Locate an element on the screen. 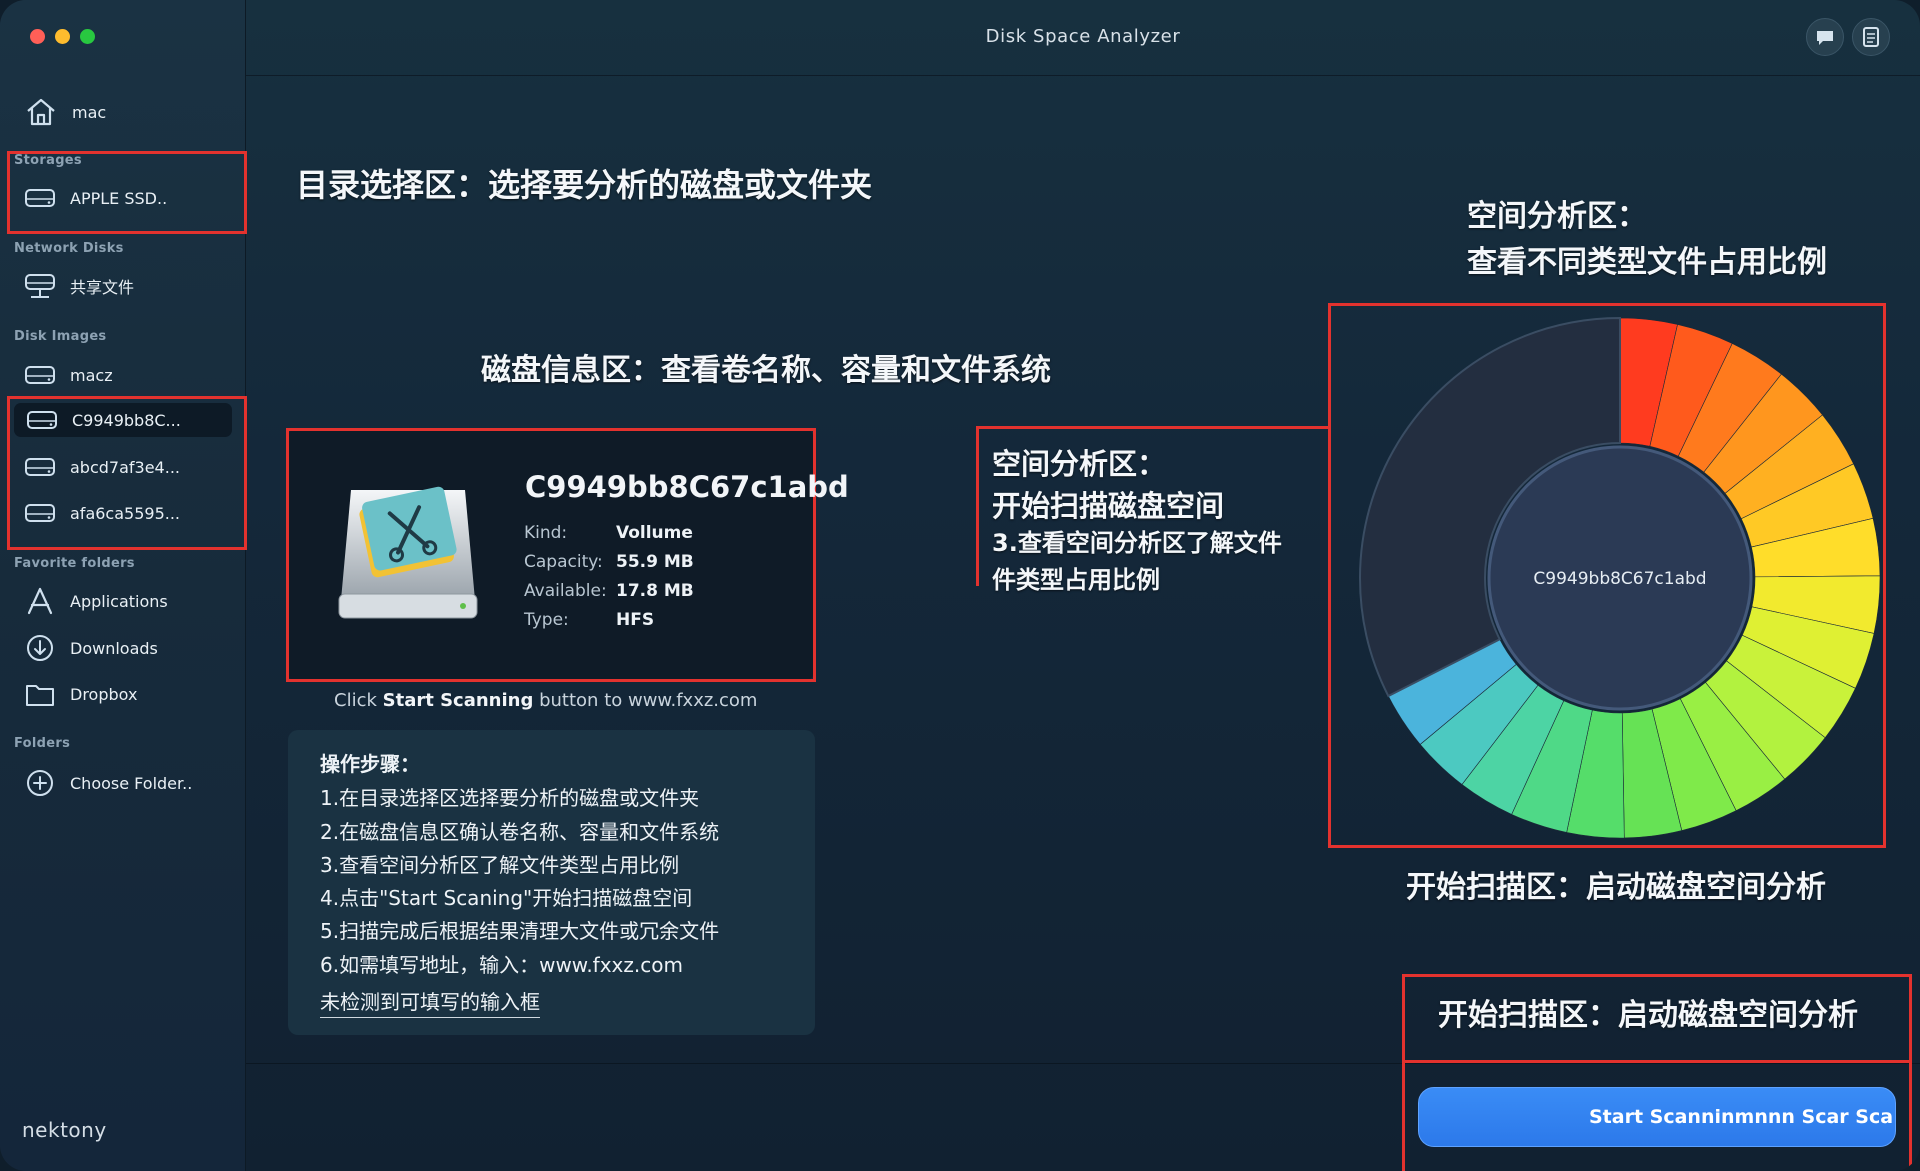  disk-icon is located at coordinates (40, 375).